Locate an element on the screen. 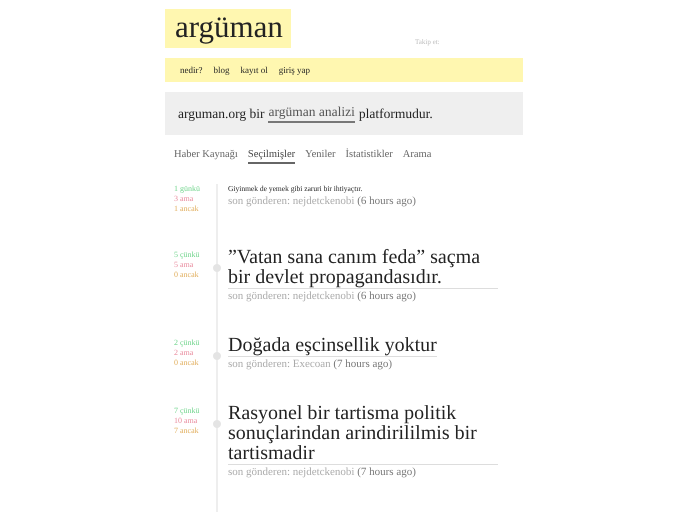  count-label: 7 ancak is located at coordinates (187, 431).